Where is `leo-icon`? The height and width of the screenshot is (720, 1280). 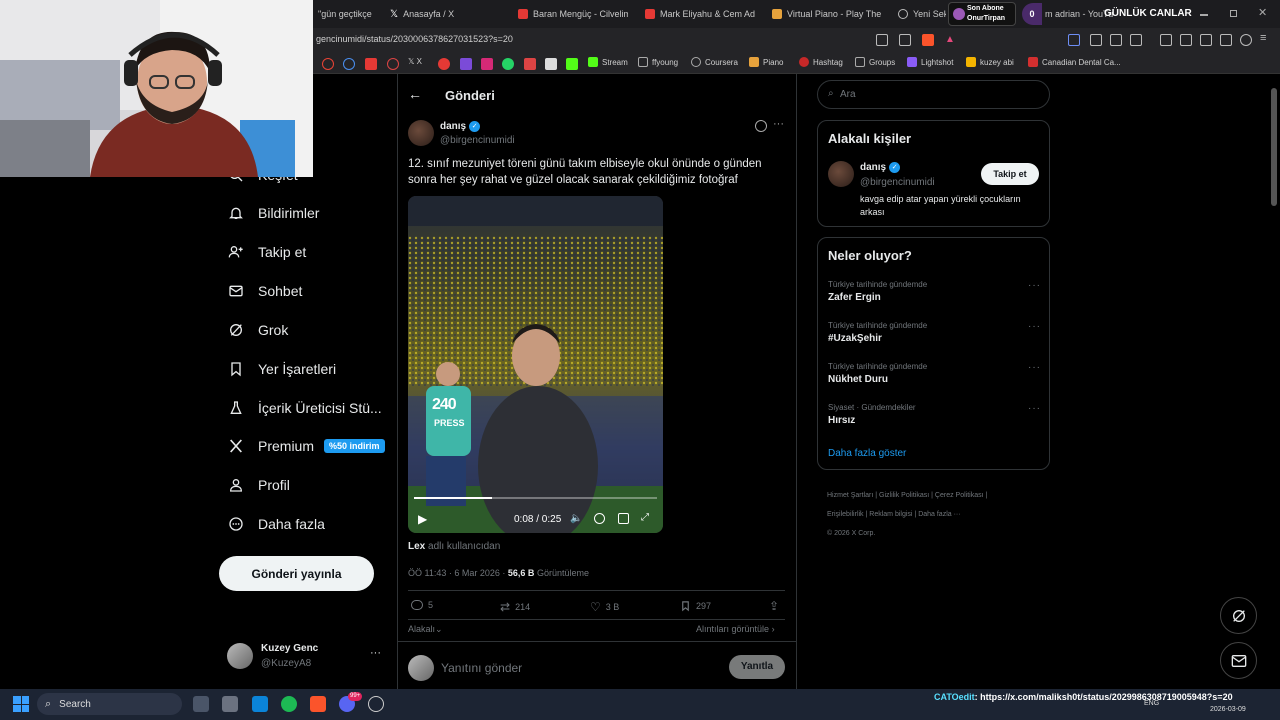 leo-icon is located at coordinates (1096, 40).